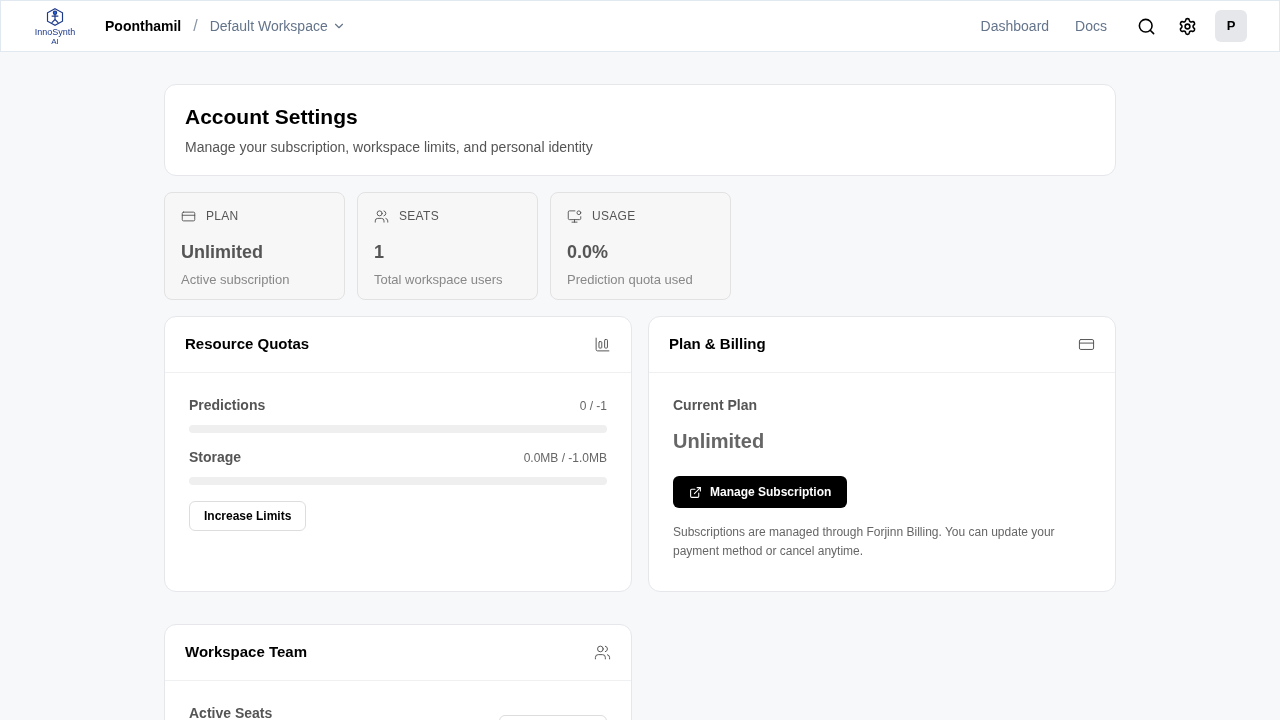 Image resolution: width=1280 pixels, height=720 pixels. Describe the element at coordinates (222, 216) in the screenshot. I see `stat-label: PLAN` at that location.